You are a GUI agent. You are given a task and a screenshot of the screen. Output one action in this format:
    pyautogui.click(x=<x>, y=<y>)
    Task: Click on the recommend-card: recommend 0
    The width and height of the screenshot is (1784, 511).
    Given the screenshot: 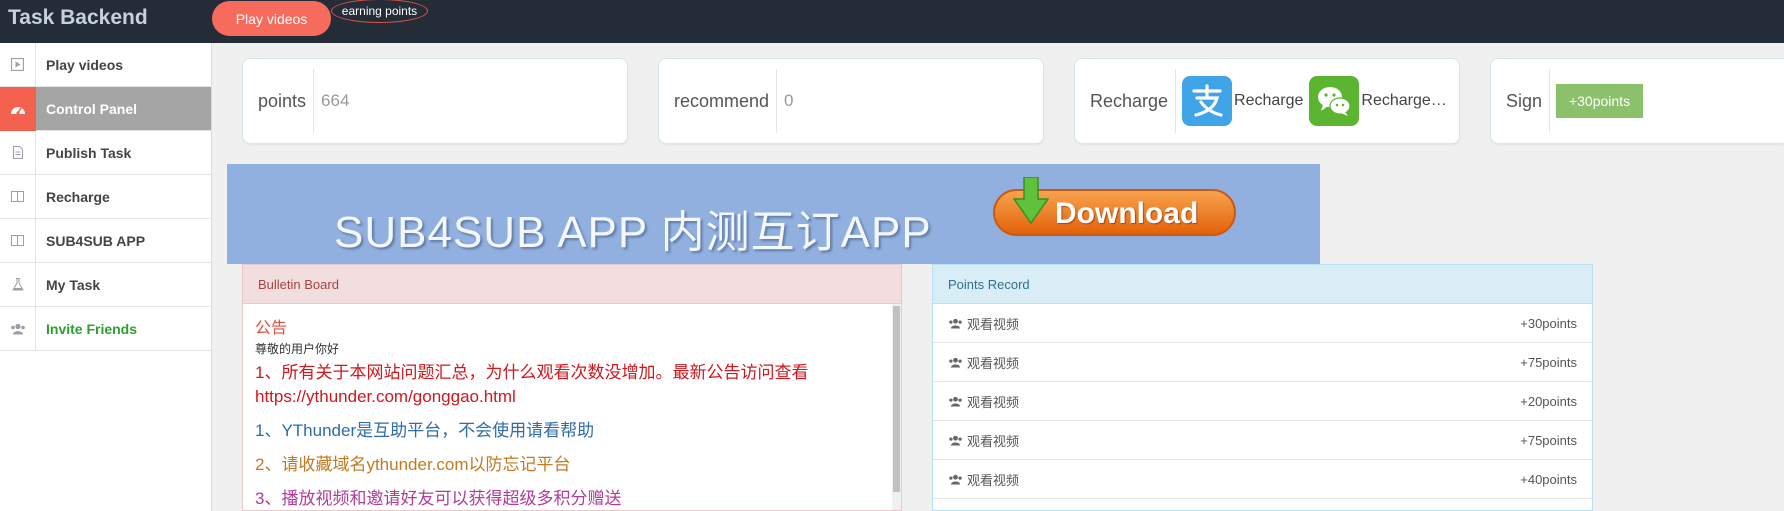 What is the action you would take?
    pyautogui.click(x=851, y=101)
    